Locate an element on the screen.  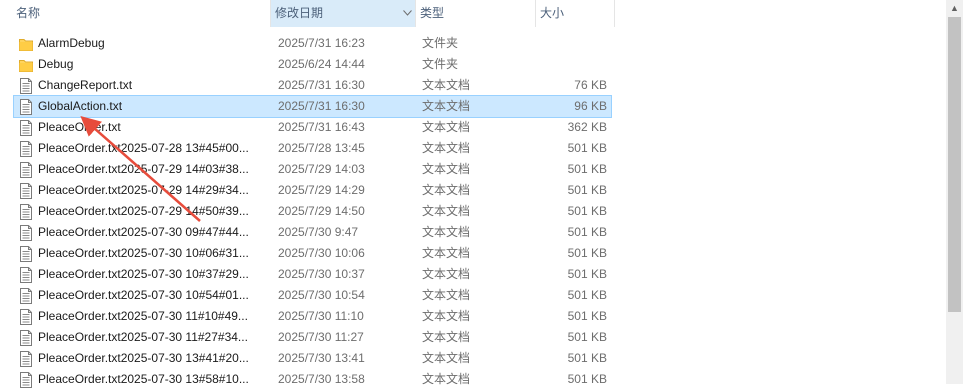
red-arrow-line is located at coordinates (140, 169).